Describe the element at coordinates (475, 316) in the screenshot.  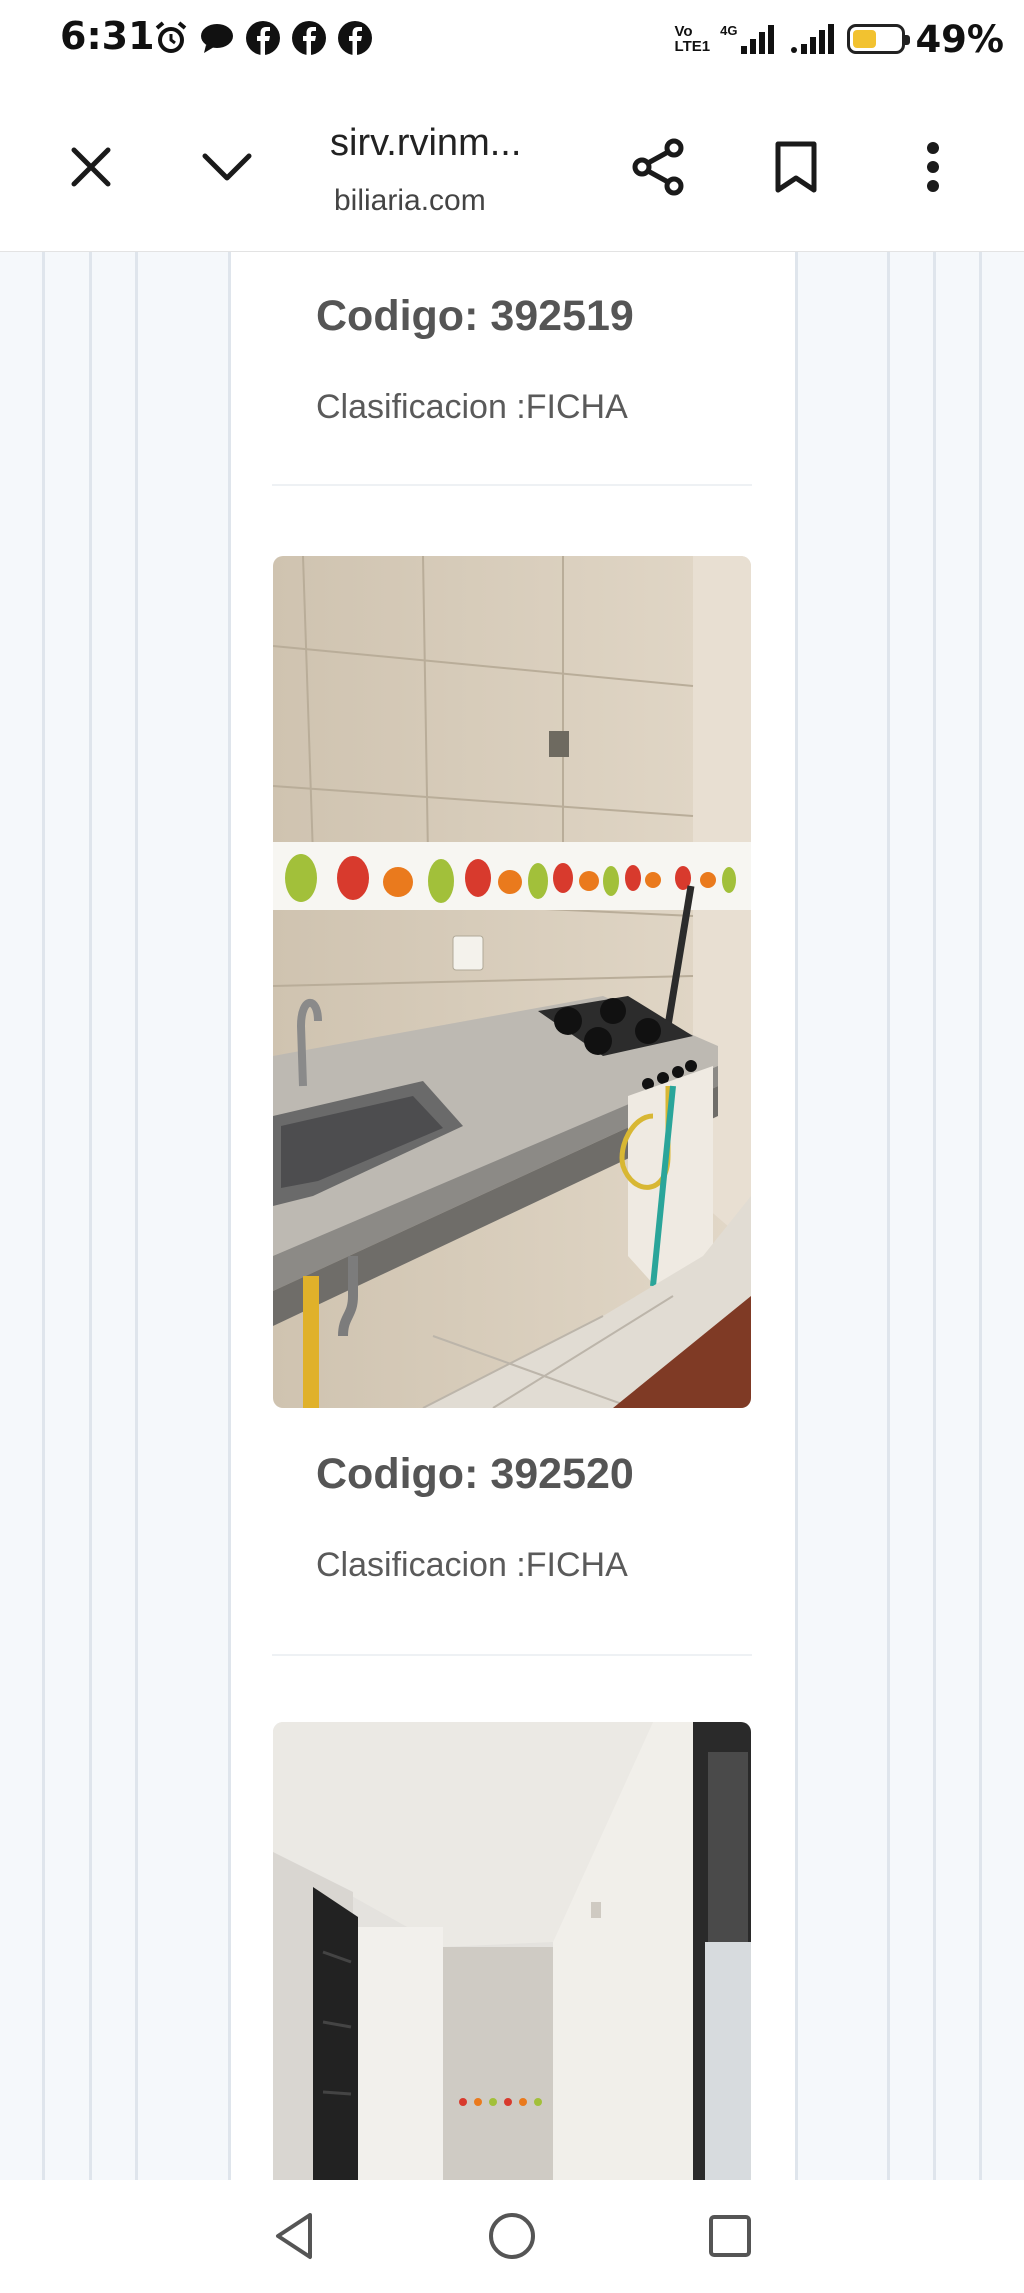
I see `listing-code: Codigo: 392519` at that location.